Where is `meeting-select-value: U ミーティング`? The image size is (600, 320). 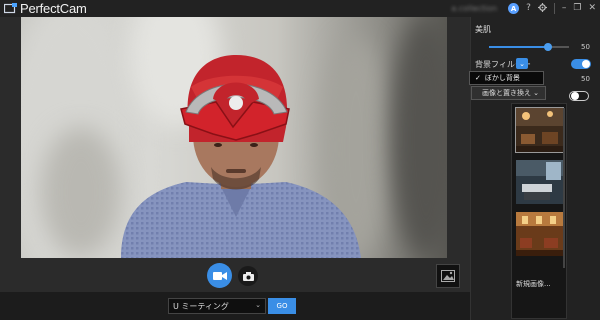 meeting-select-value: U ミーティング is located at coordinates (201, 306).